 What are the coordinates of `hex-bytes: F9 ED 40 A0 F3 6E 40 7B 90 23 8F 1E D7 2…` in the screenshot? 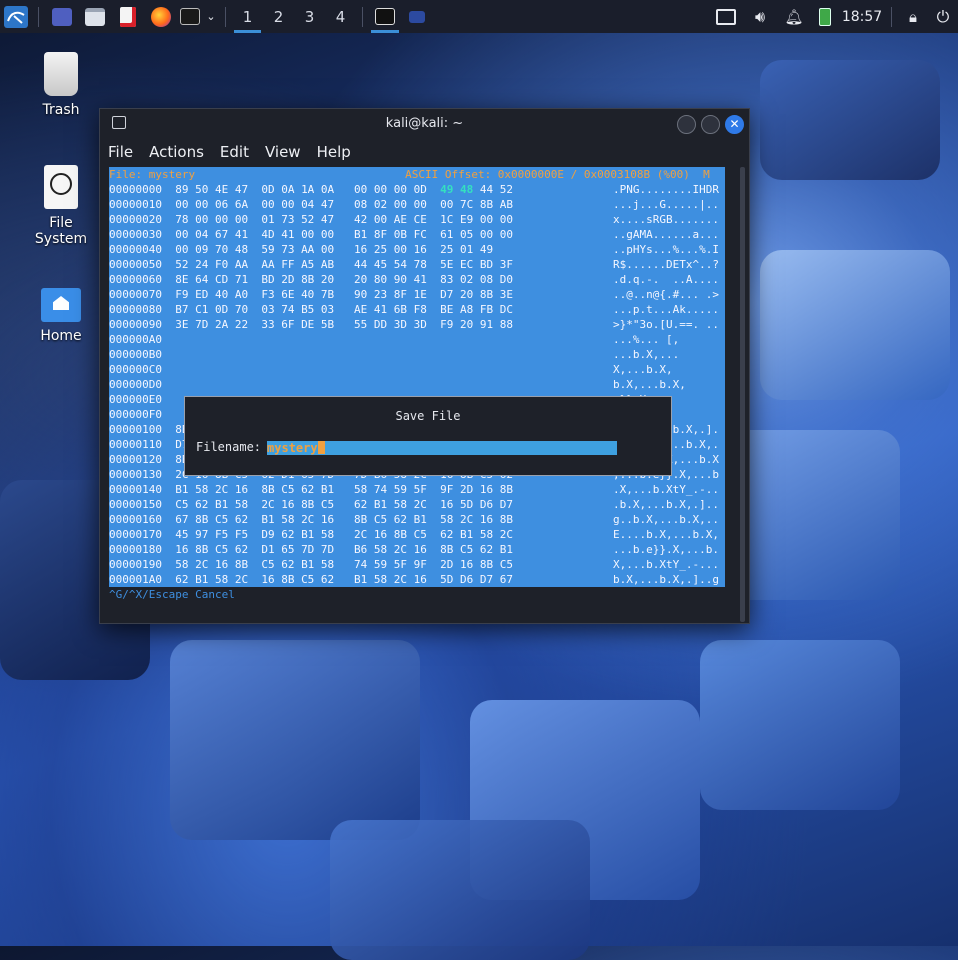 It's located at (344, 294).